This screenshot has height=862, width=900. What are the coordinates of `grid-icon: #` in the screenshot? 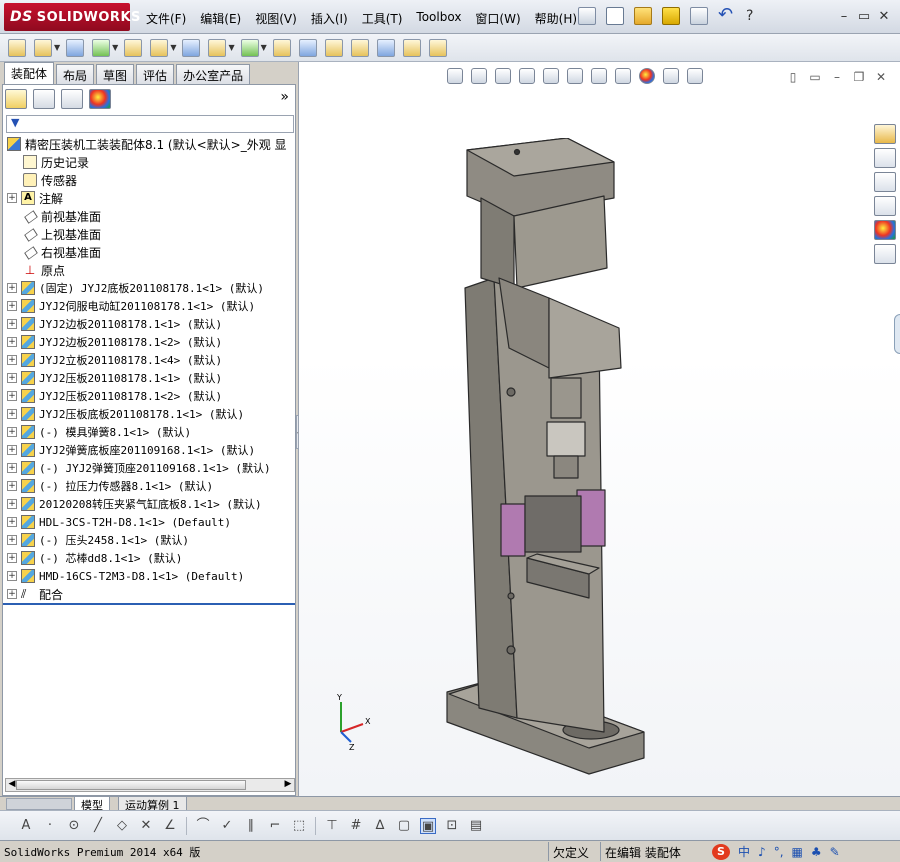 It's located at (356, 826).